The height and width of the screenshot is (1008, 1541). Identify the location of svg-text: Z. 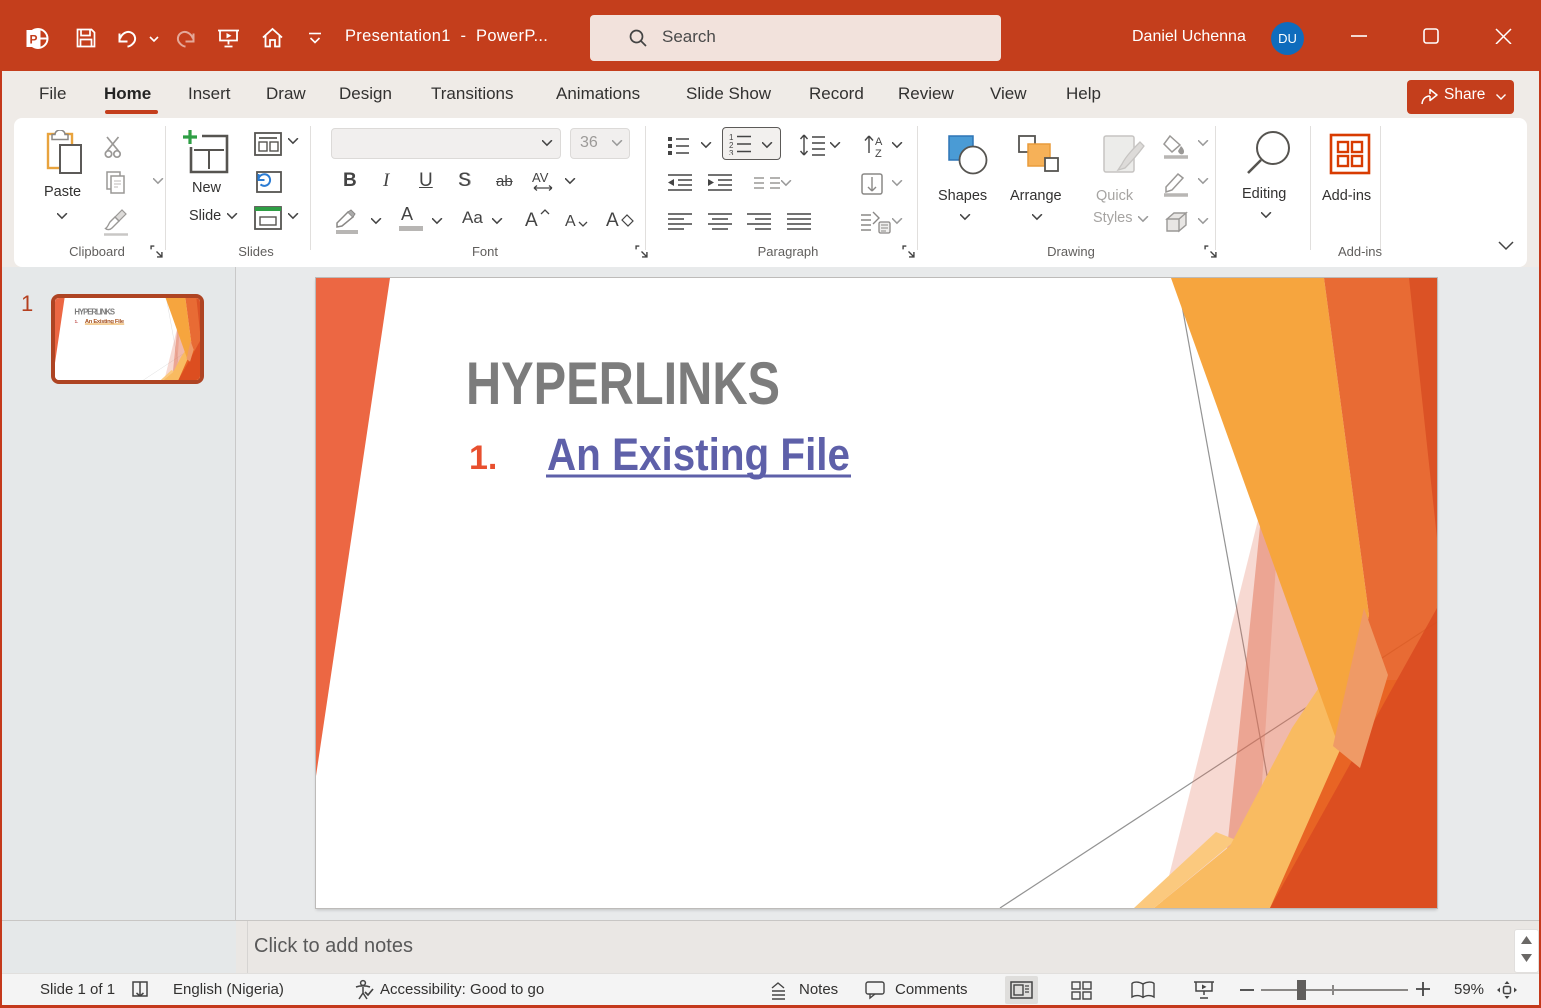
(878, 153).